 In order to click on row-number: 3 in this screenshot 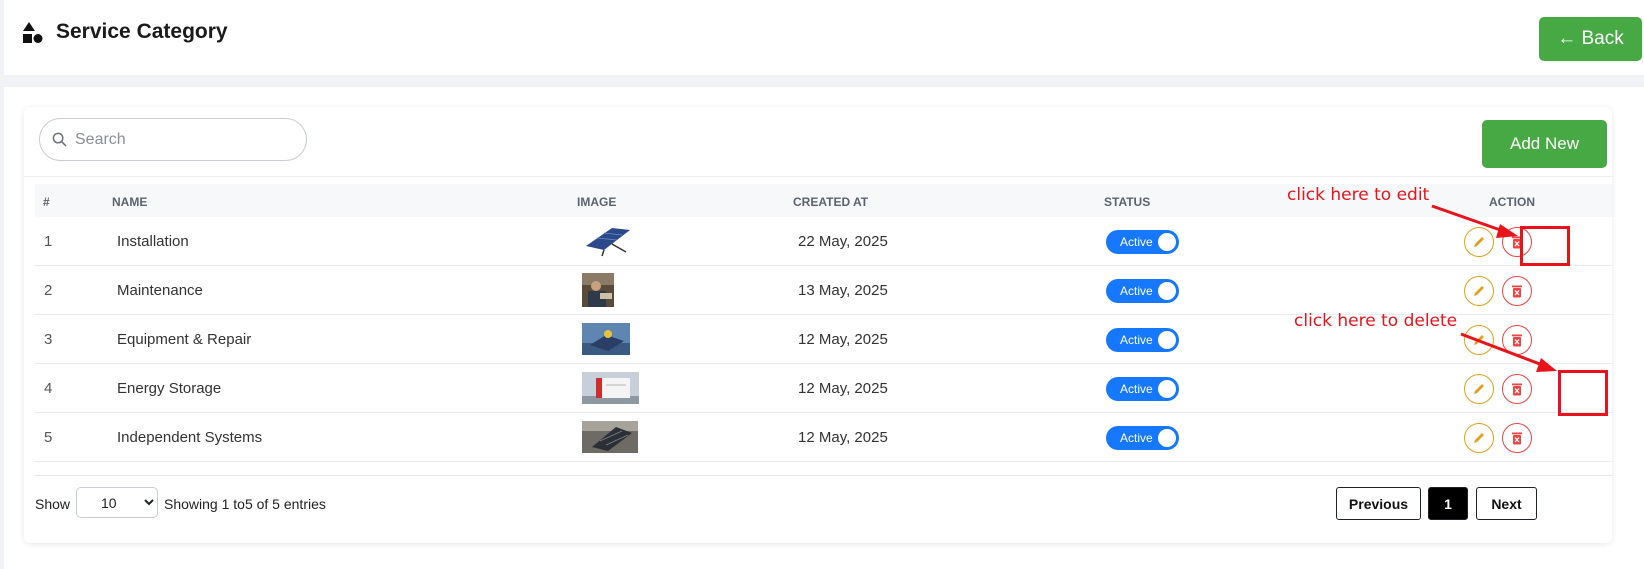, I will do `click(48, 339)`.